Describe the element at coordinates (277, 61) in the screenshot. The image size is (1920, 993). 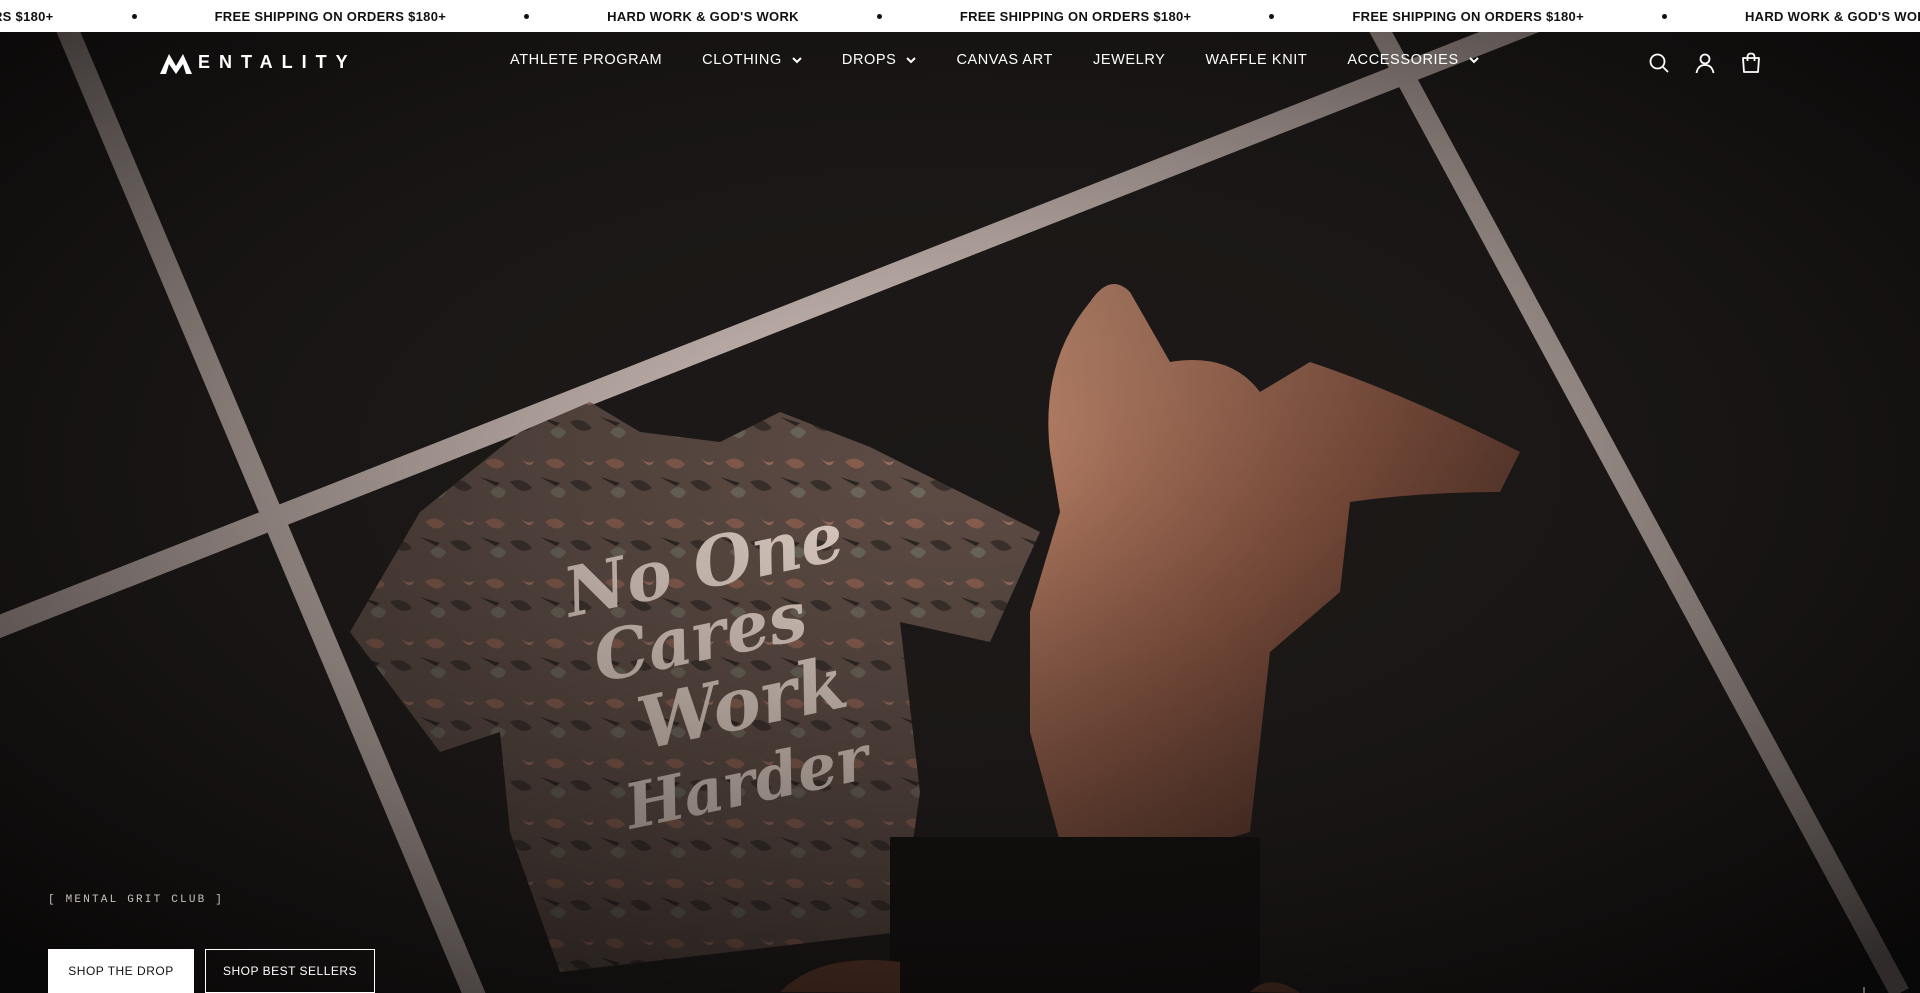
I see `brand-name: ENTALITY` at that location.